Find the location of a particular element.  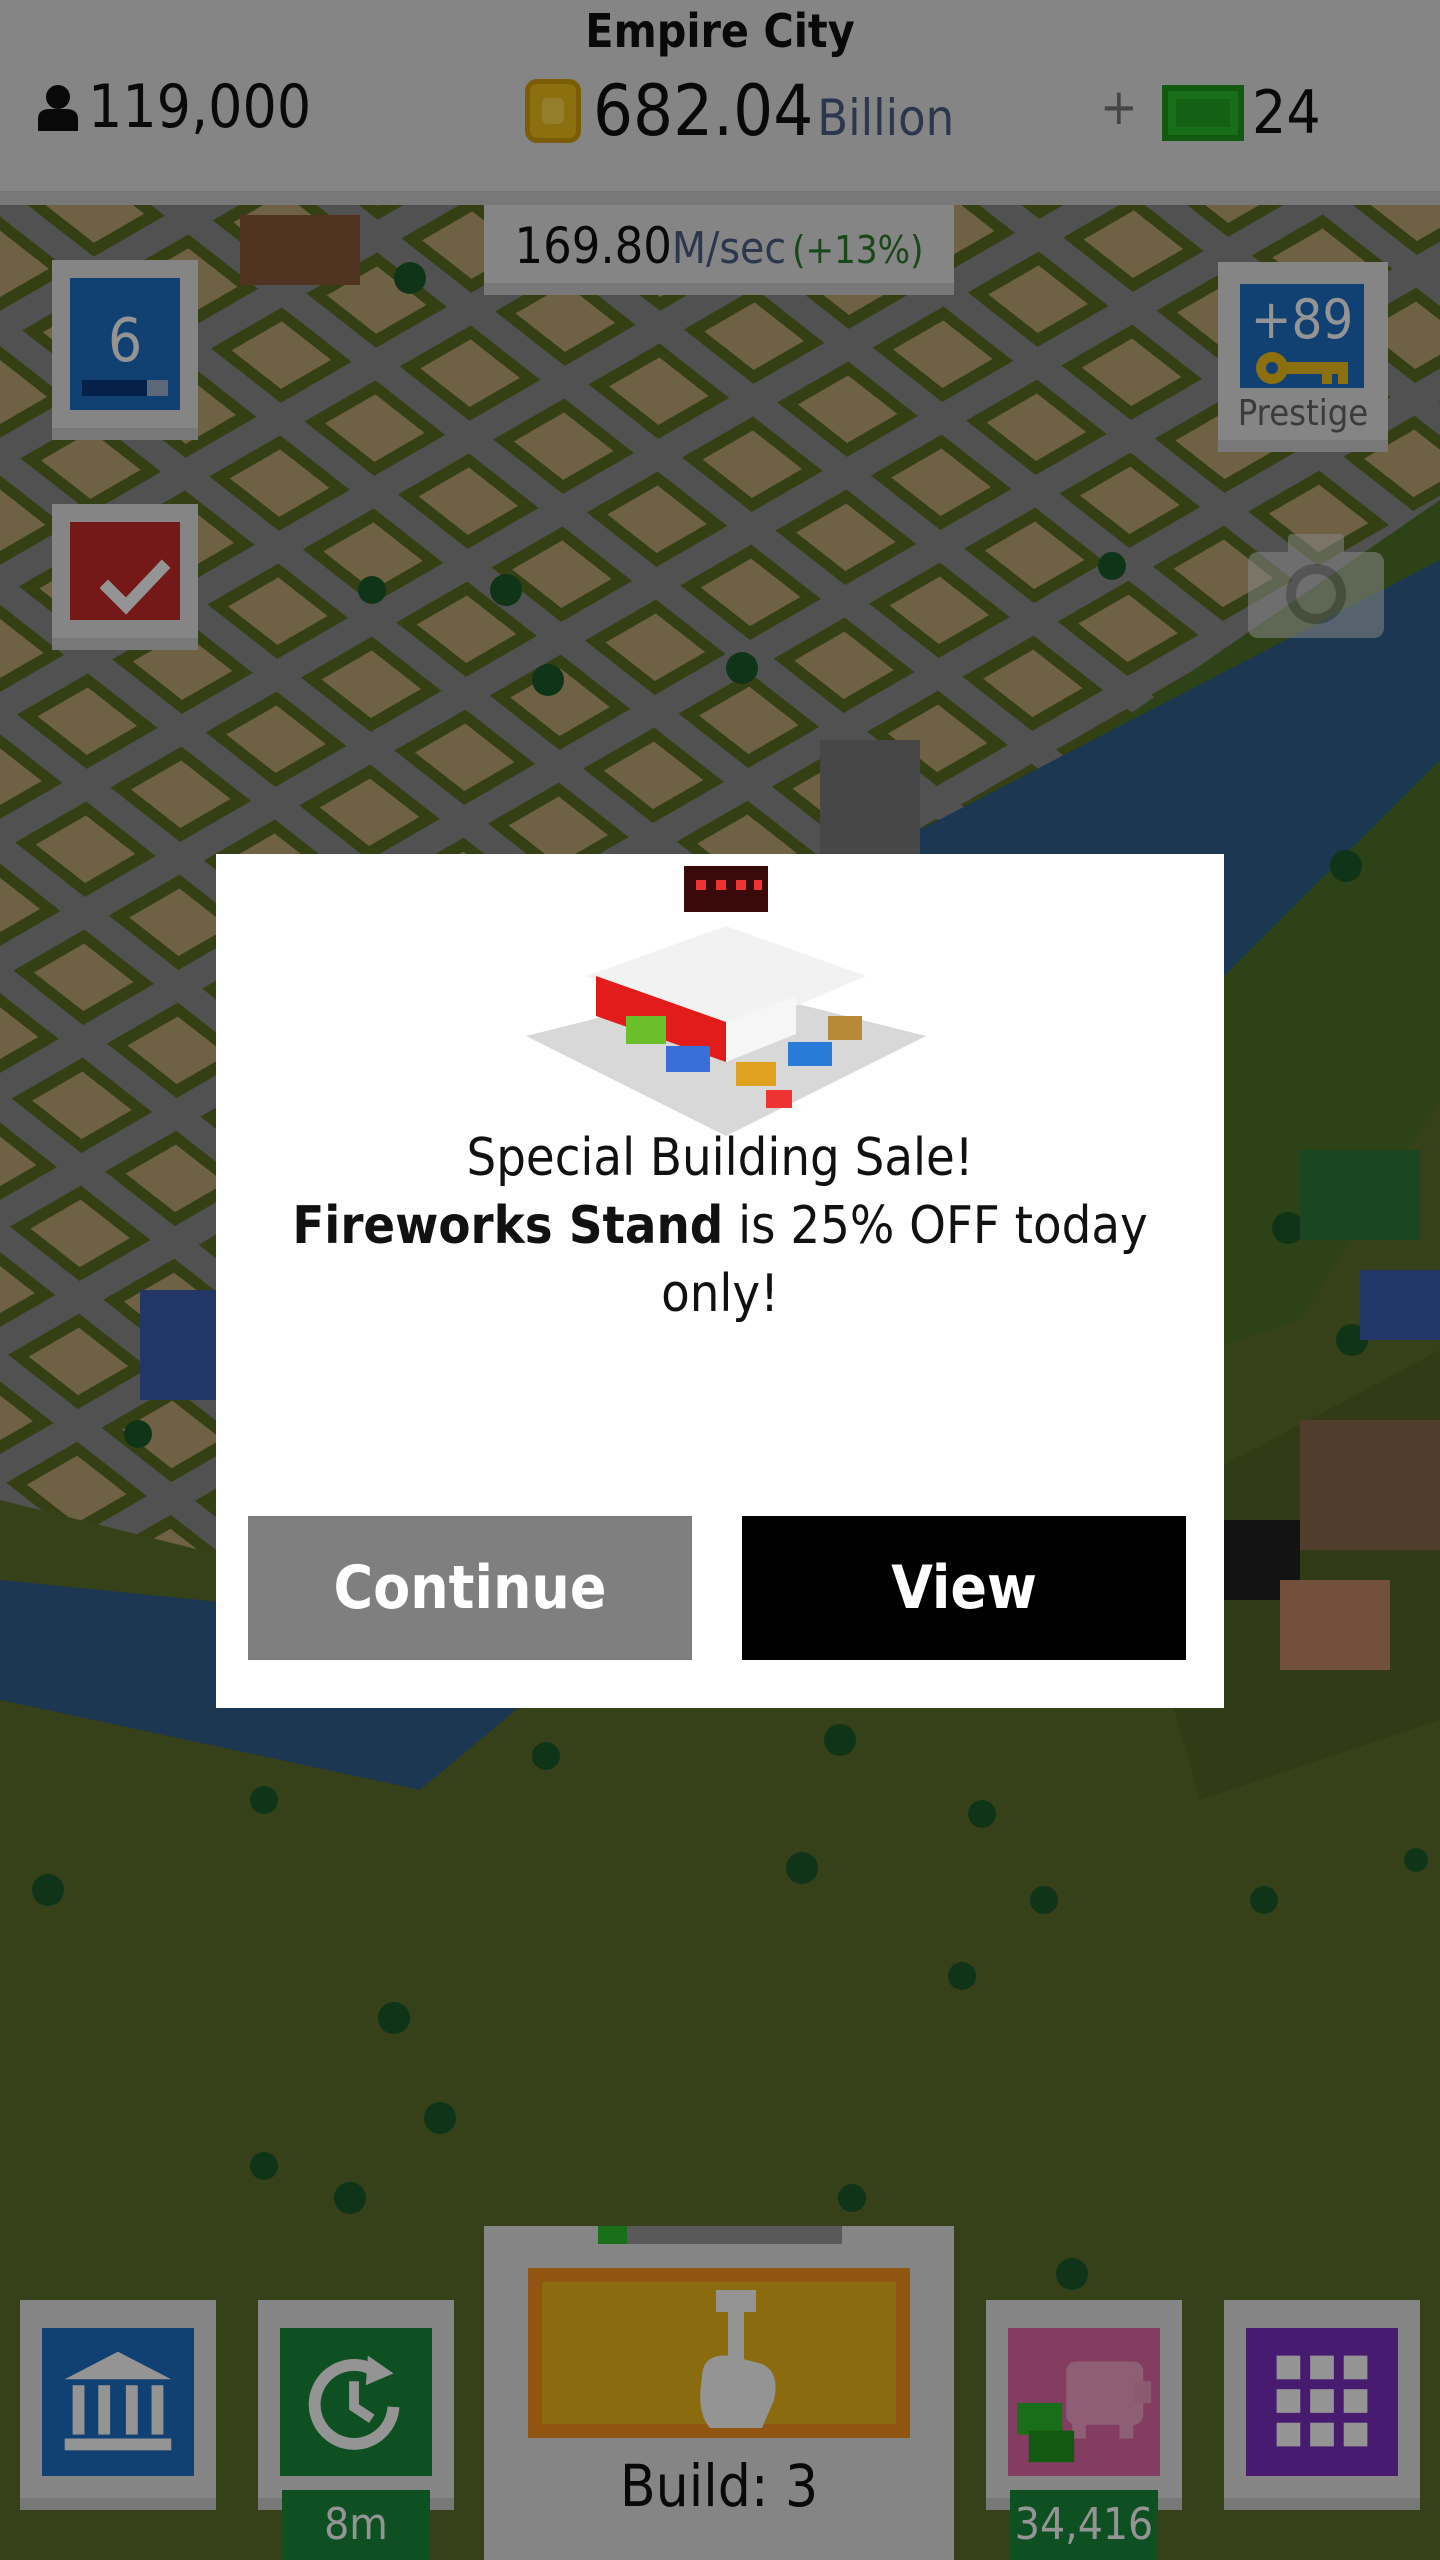

sale-headline: Special Building Sale! is located at coordinates (720, 1158).